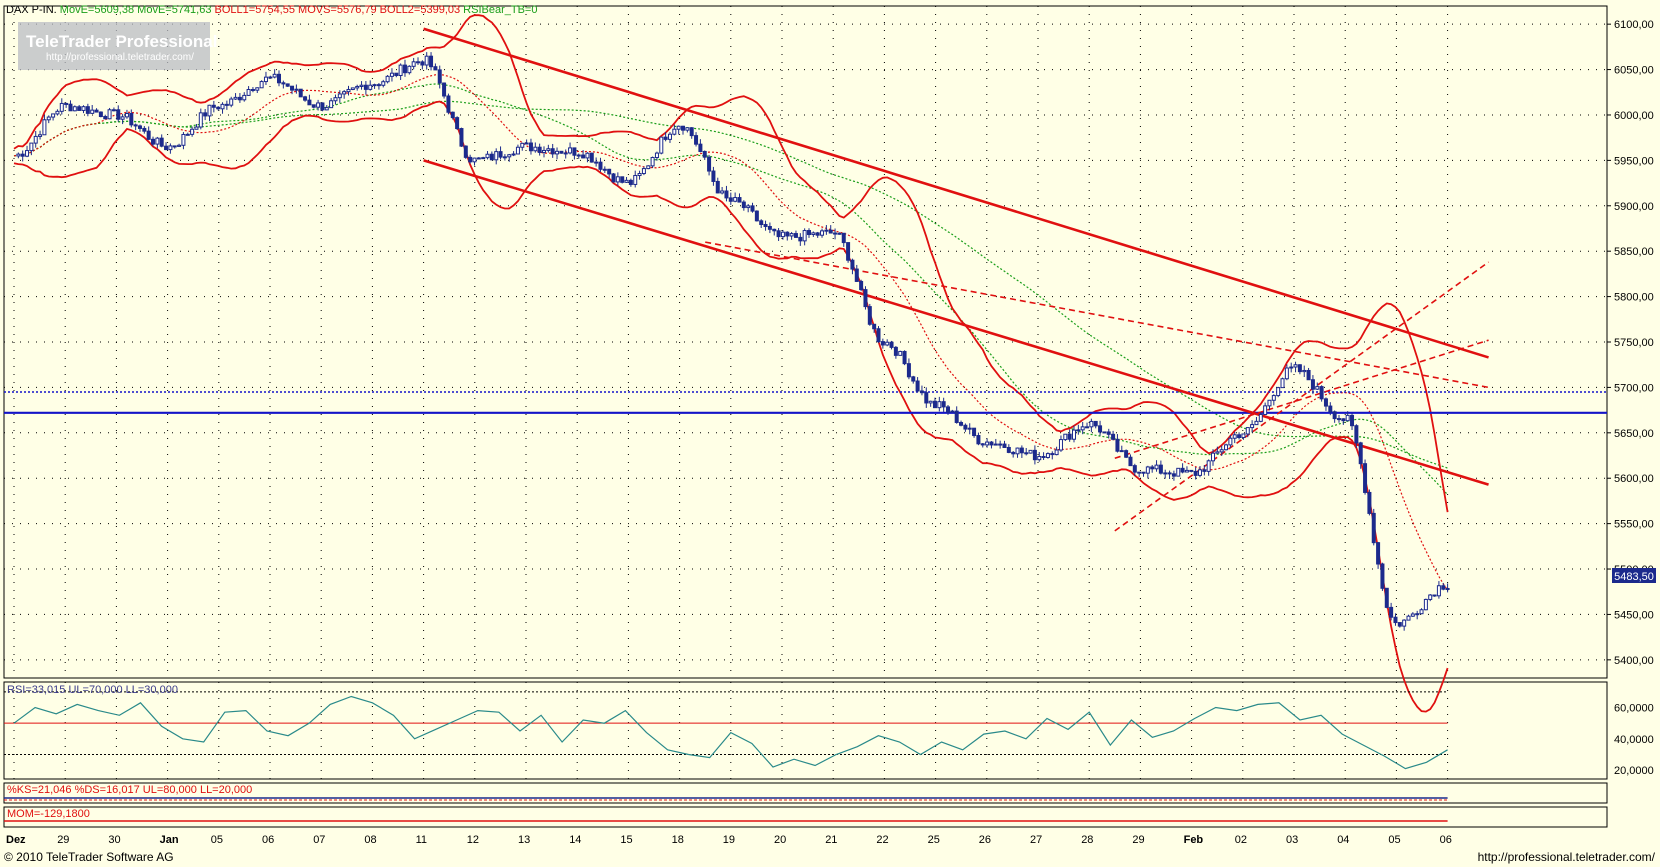  What do you see at coordinates (319, 840) in the screenshot?
I see `x-tick-label: 07` at bounding box center [319, 840].